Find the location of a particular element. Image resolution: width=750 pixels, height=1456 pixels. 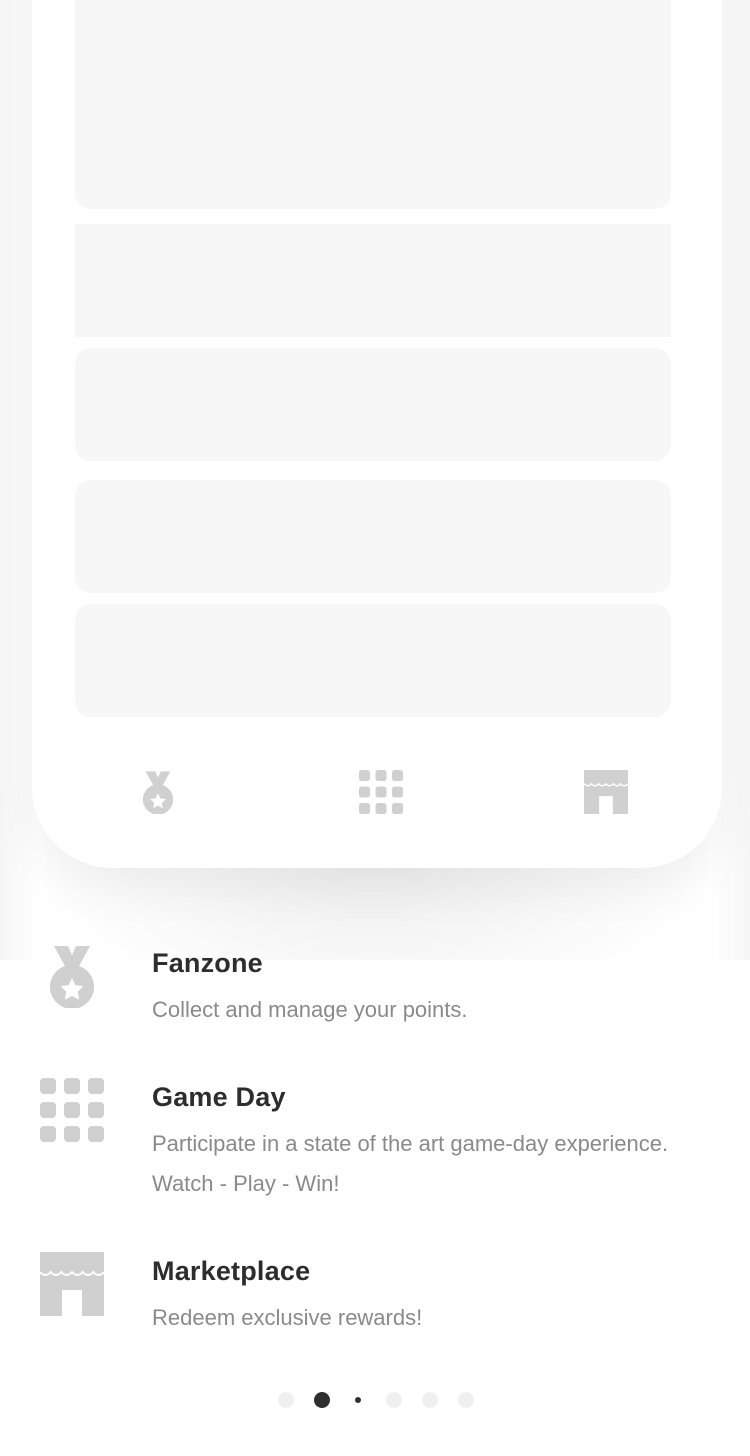

feature-description: Collect and manage your points. is located at coordinates (310, 1009).